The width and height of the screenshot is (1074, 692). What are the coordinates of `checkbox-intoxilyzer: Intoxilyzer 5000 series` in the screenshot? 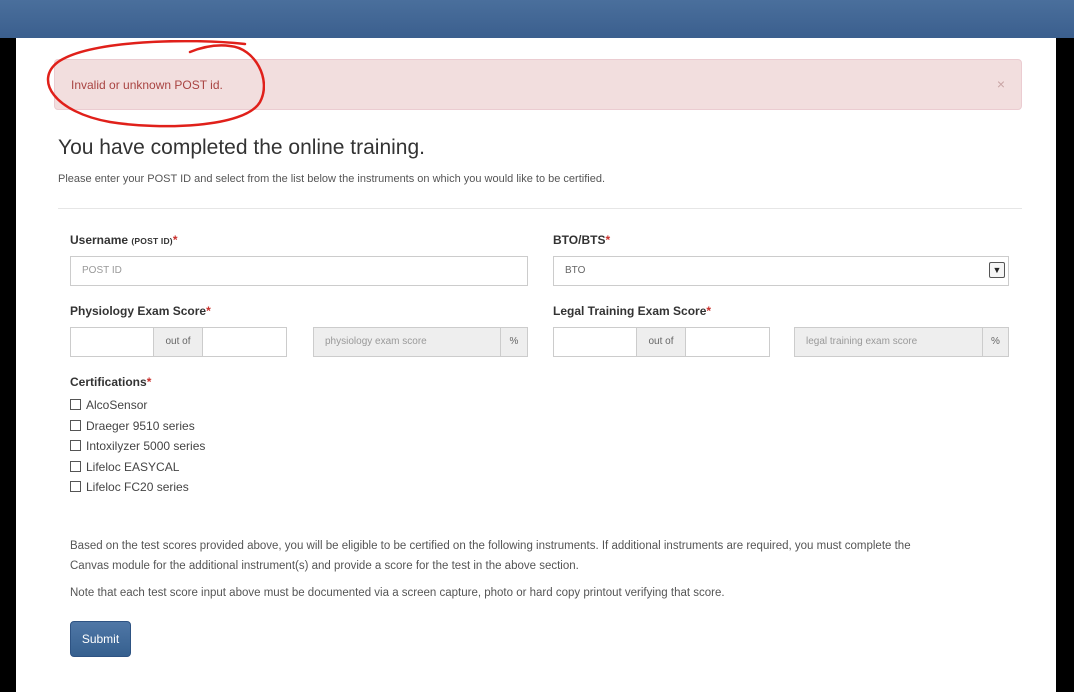 It's located at (137, 446).